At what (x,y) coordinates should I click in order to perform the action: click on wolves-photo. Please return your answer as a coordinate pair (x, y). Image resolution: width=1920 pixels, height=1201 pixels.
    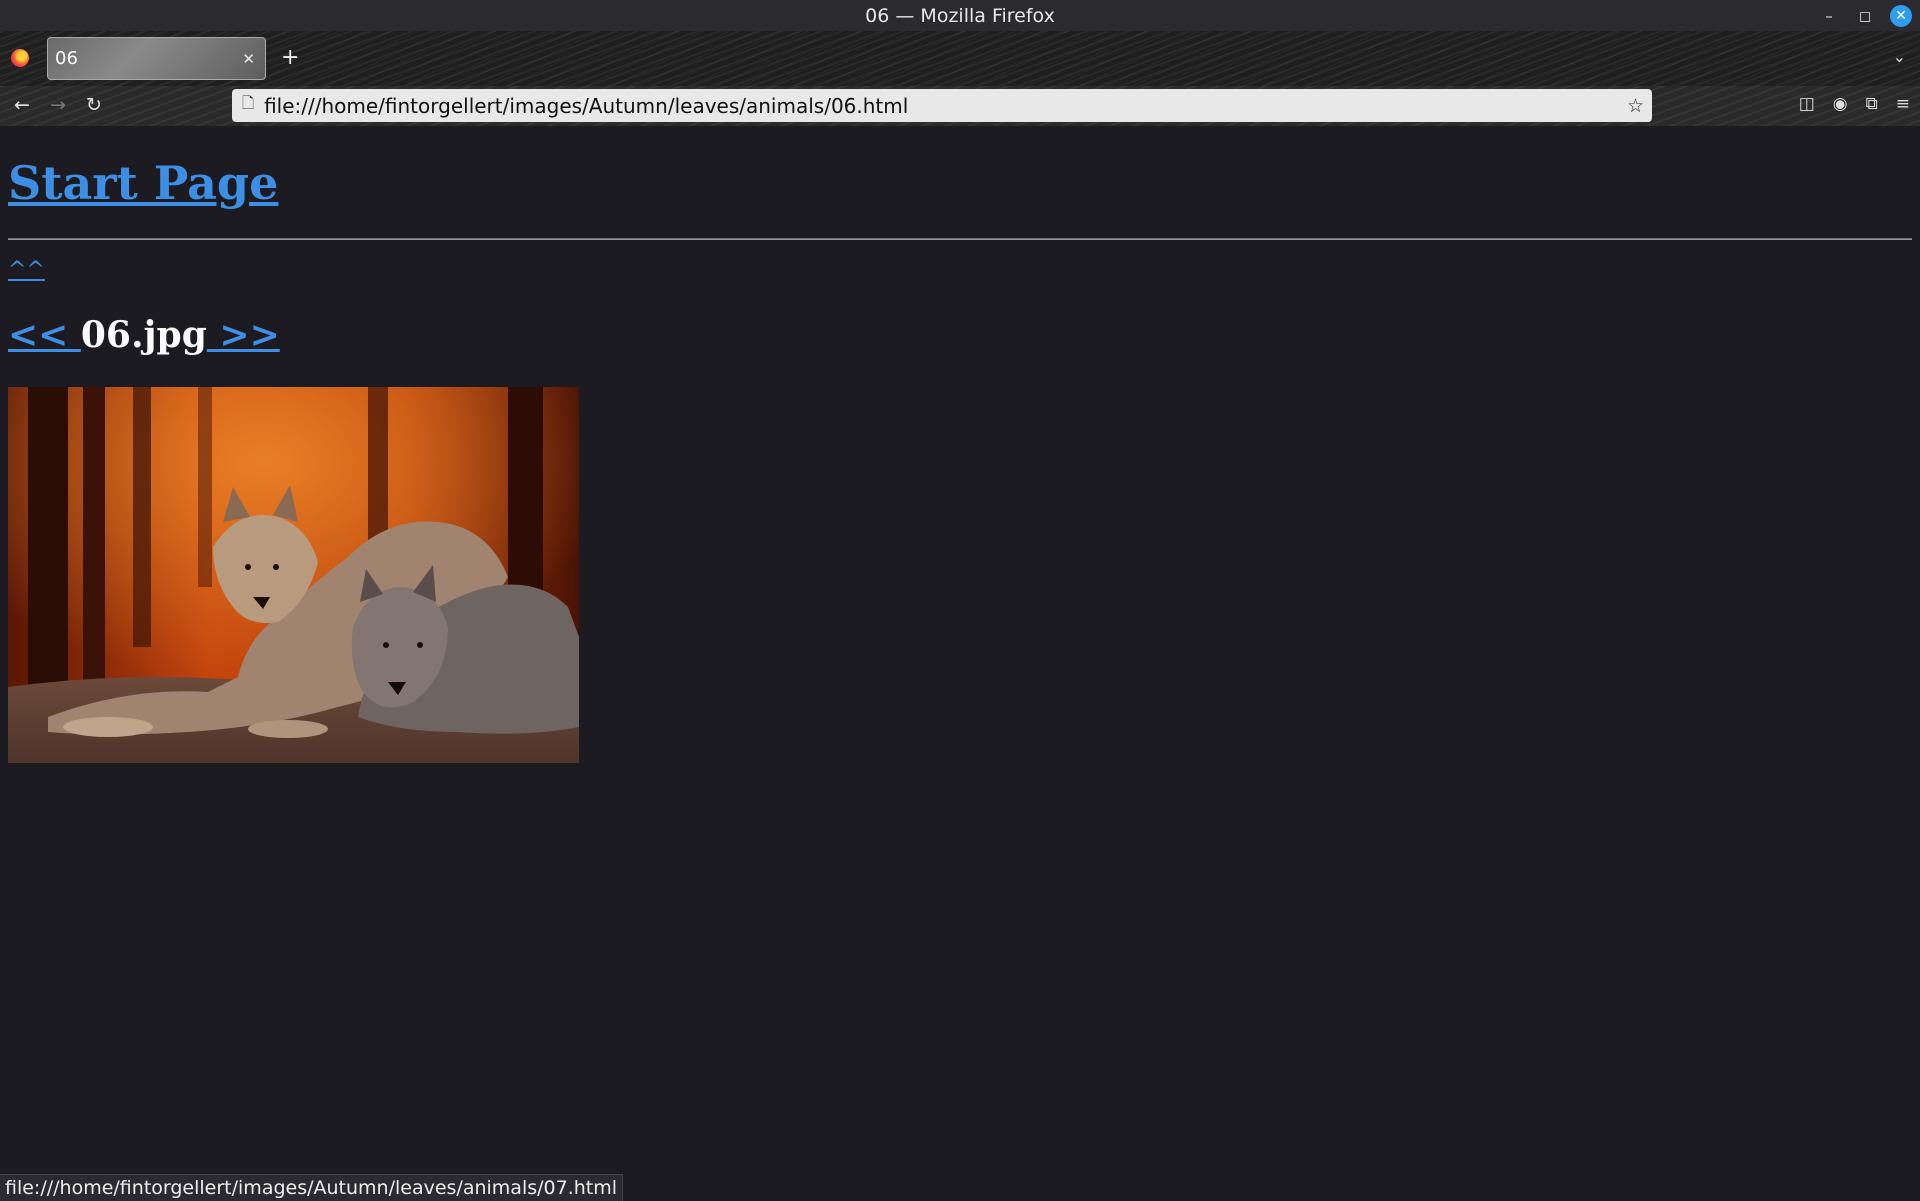
    Looking at the image, I should click on (293, 575).